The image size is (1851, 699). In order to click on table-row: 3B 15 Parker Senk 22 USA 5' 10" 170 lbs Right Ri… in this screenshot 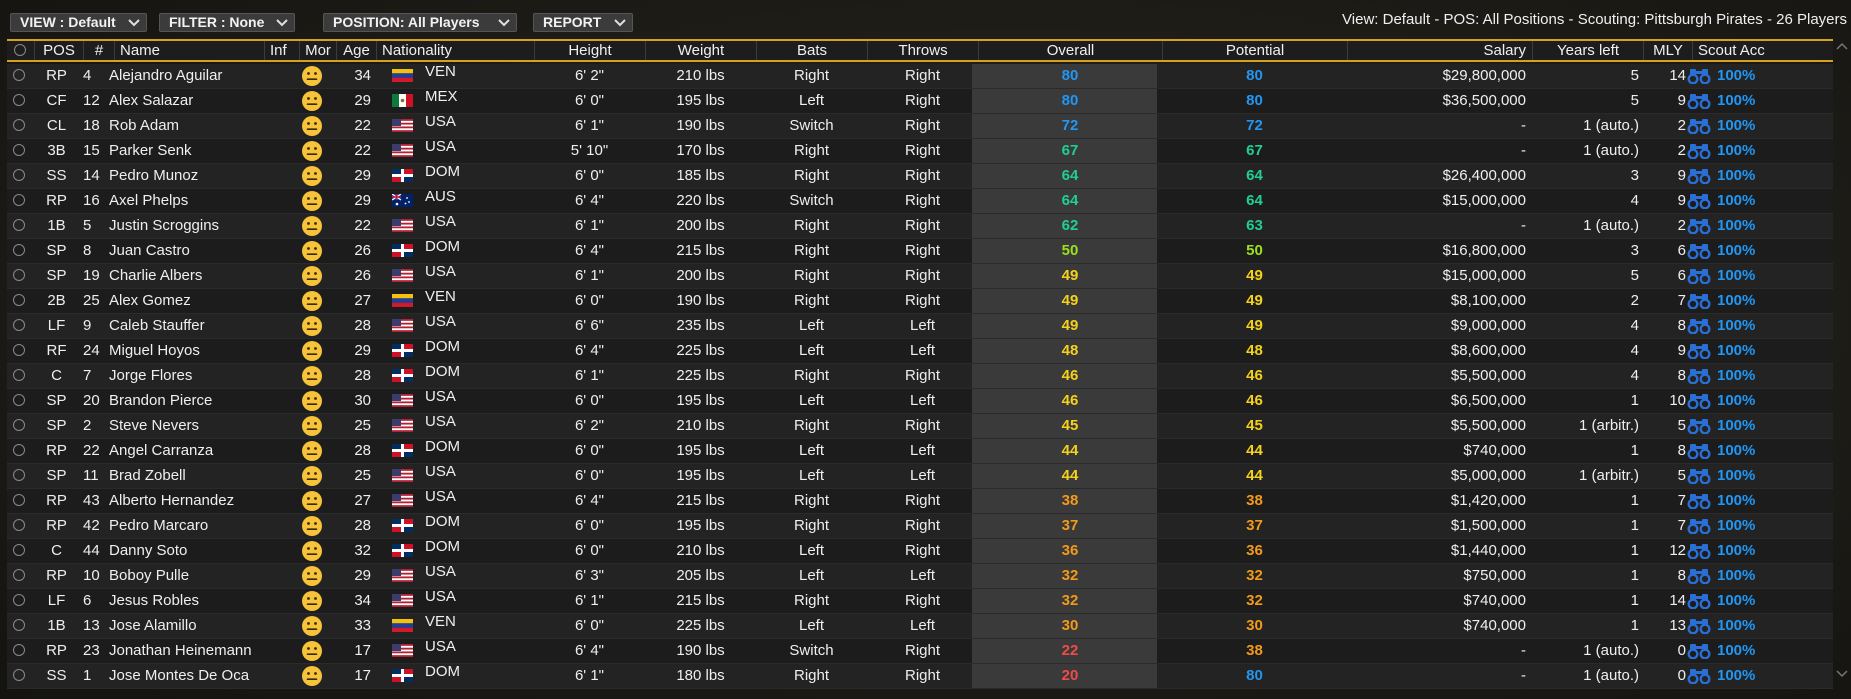, I will do `click(920, 151)`.